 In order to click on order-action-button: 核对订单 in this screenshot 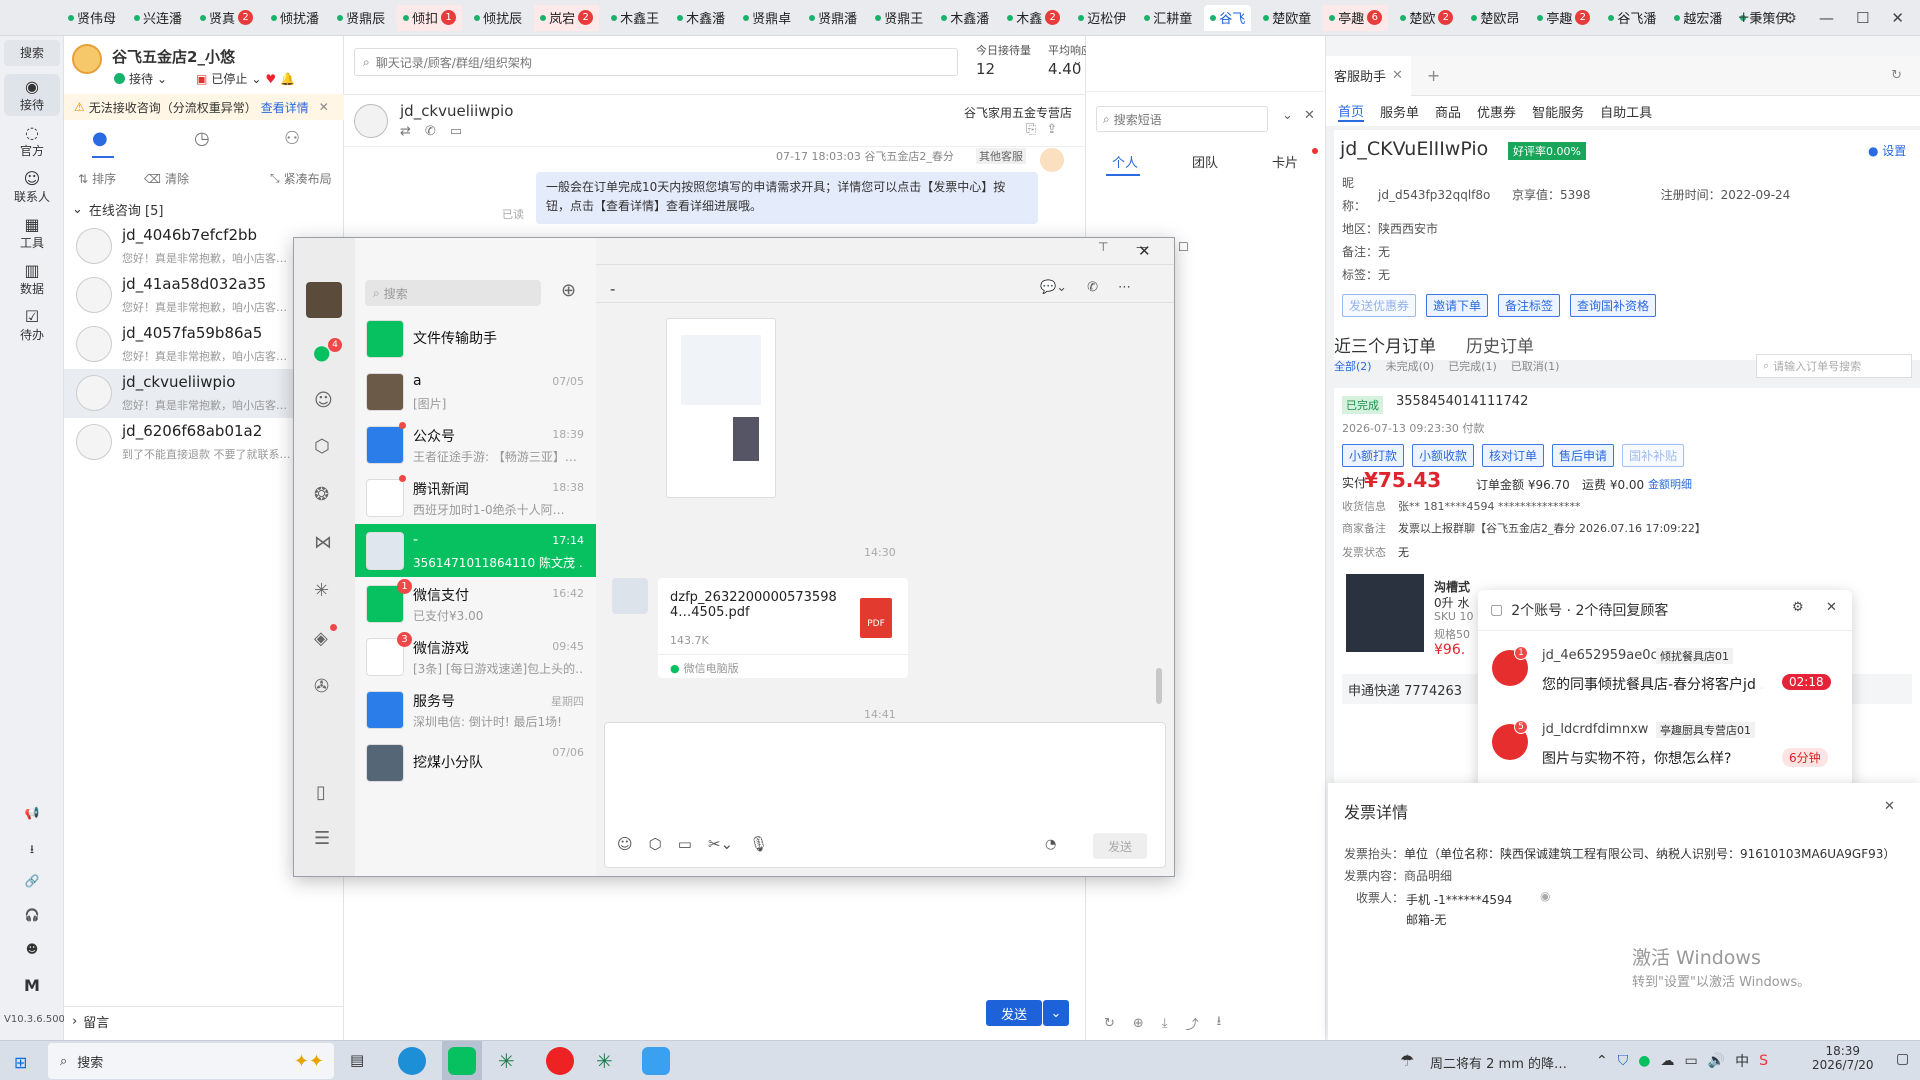, I will do `click(1513, 455)`.